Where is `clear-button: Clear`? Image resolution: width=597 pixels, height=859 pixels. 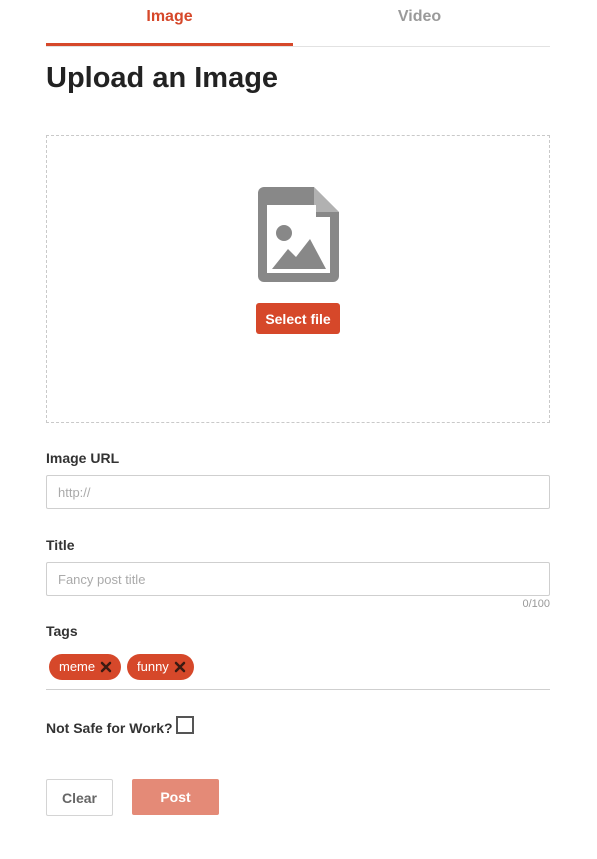 clear-button: Clear is located at coordinates (79, 797).